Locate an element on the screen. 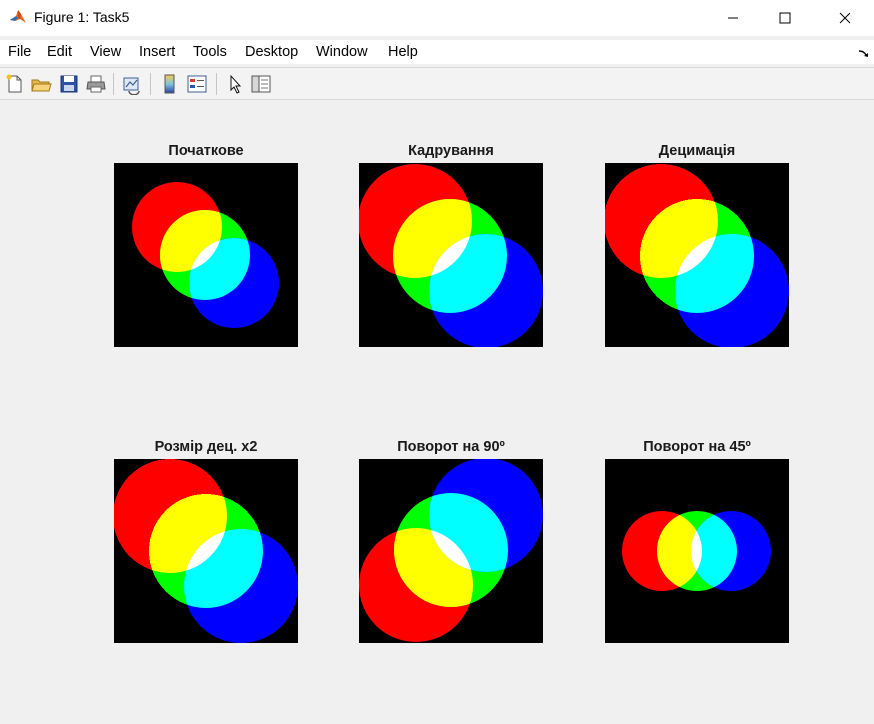 The image size is (874, 724). axes-title: Кадрування is located at coordinates (451, 151).